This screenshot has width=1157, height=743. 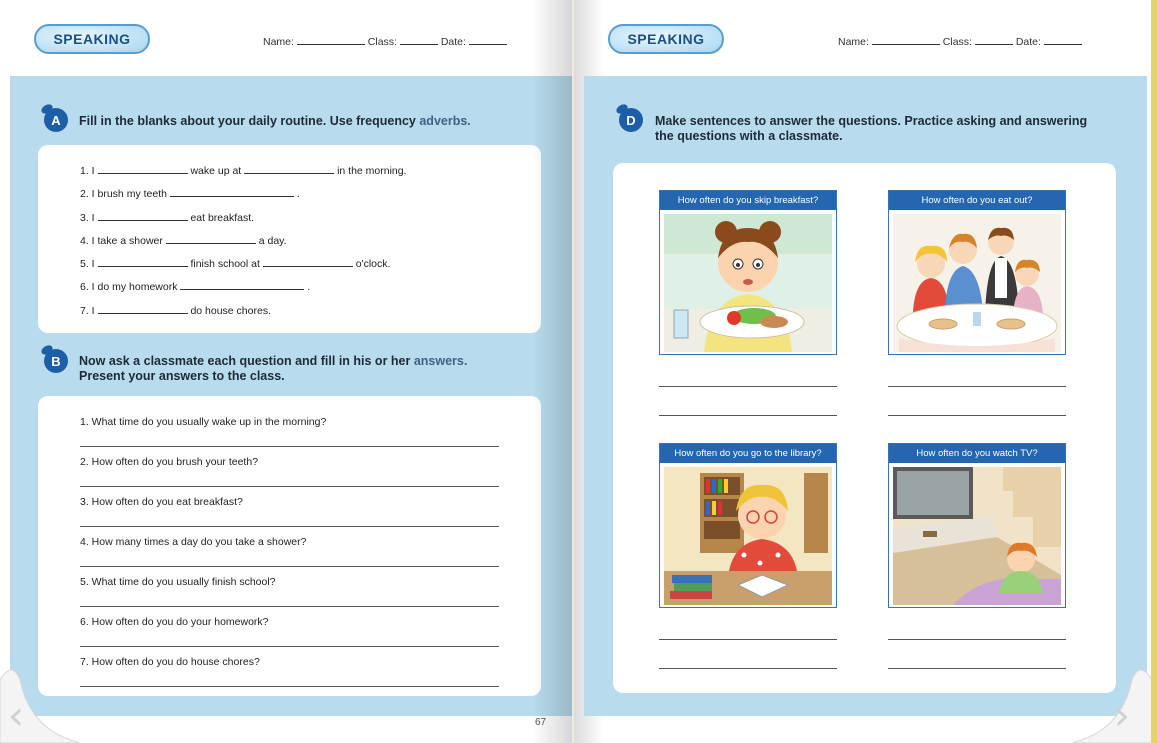 I want to click on name-class-date-line: Name: Class: Date:, so click(x=385, y=41).